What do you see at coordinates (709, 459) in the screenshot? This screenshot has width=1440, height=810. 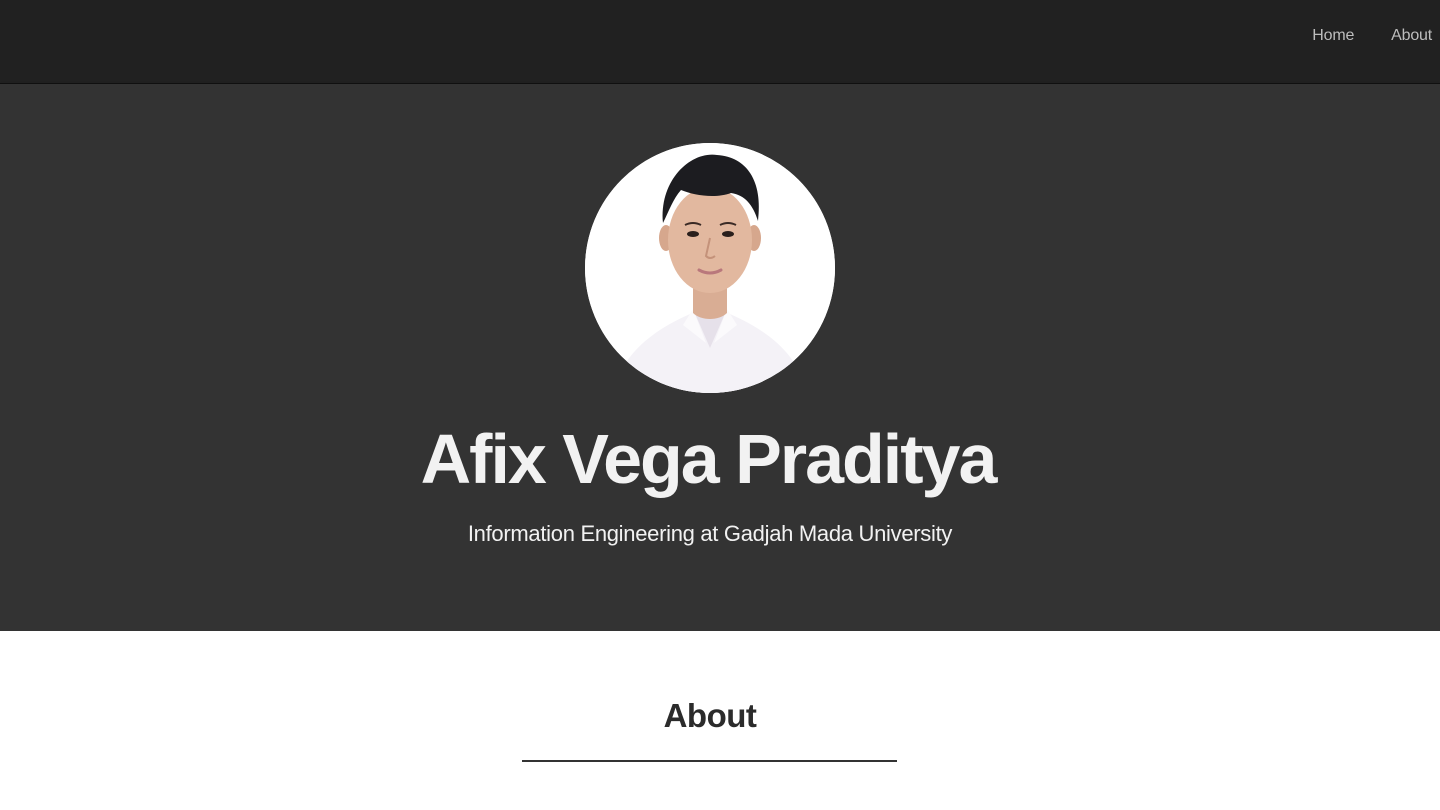 I see `hero-name: Afix Vega Praditya` at bounding box center [709, 459].